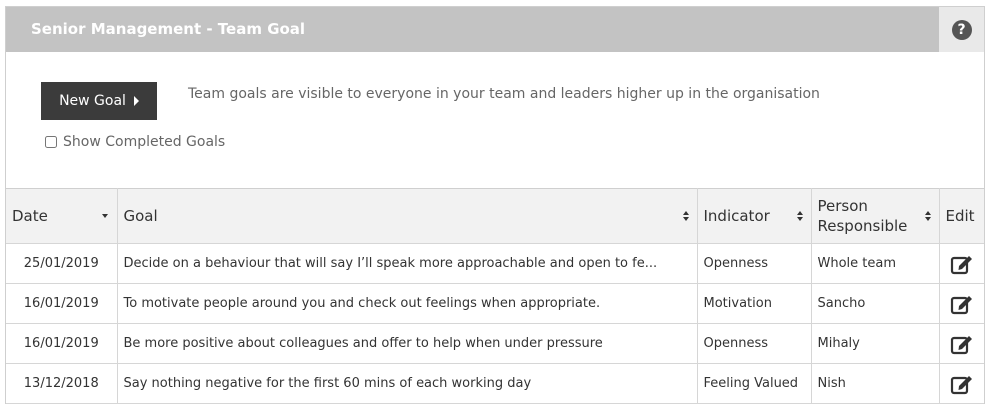  Describe the element at coordinates (875, 343) in the screenshot. I see `row-person: Mihaly` at that location.